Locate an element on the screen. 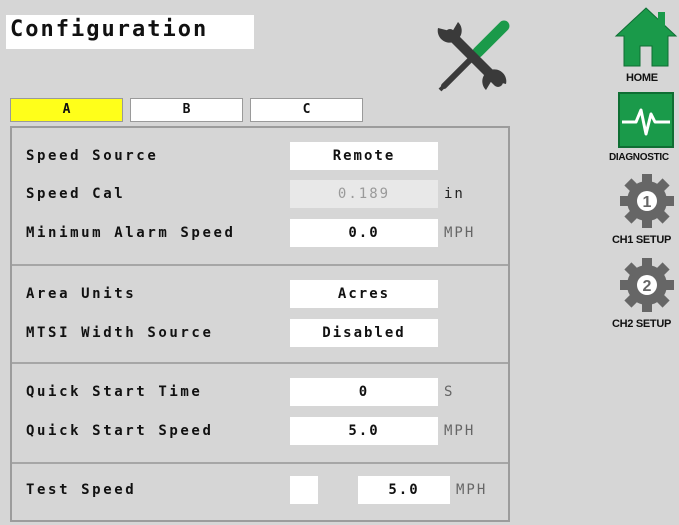  mtsi-width-source-row: MTSI Width Source Disabled is located at coordinates (260, 334).